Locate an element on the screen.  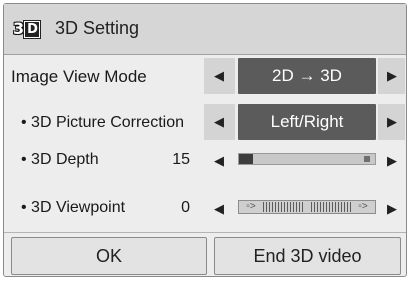
viewpoint-left-marker-icon: ▫> is located at coordinates (251, 206).